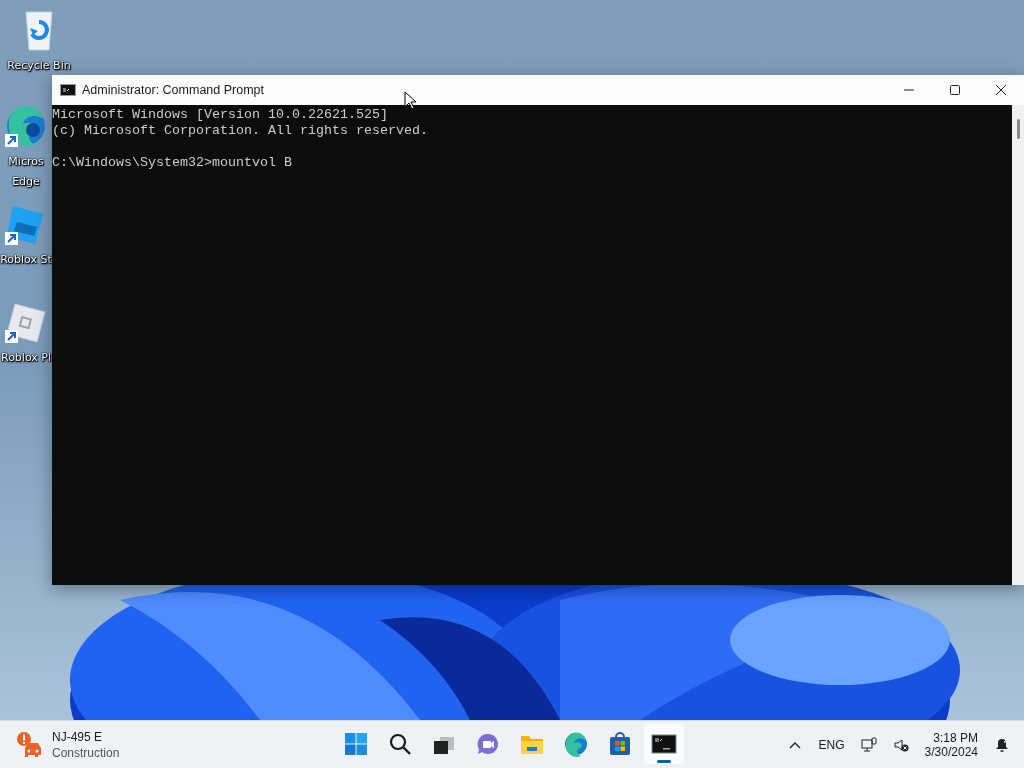 This screenshot has width=1024, height=768. What do you see at coordinates (951, 751) in the screenshot?
I see `clock-date: 3/30/2024` at bounding box center [951, 751].